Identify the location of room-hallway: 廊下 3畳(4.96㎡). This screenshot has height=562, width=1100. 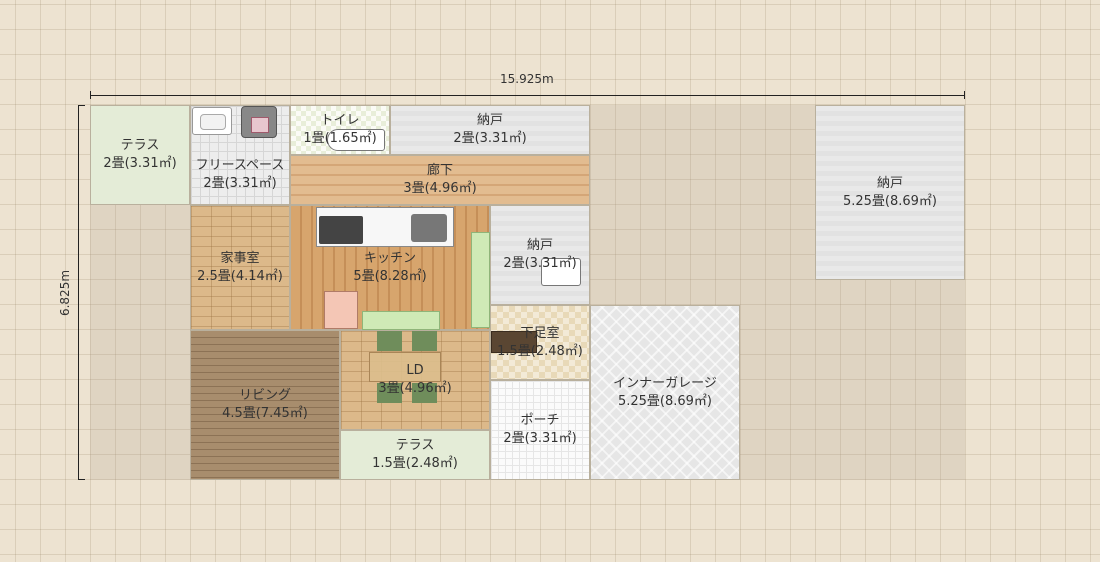
(440, 180).